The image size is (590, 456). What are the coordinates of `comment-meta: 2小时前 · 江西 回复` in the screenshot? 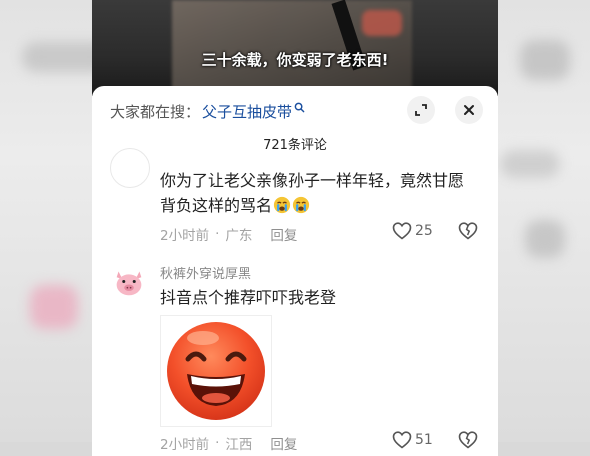 It's located at (228, 443).